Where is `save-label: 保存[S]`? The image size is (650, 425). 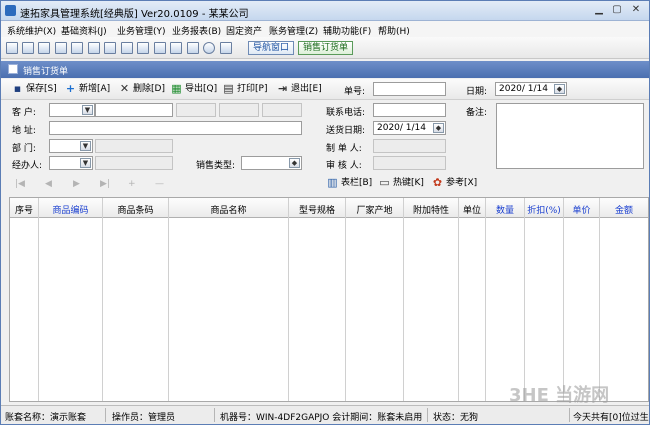
save-label: 保存[S] is located at coordinates (41, 89).